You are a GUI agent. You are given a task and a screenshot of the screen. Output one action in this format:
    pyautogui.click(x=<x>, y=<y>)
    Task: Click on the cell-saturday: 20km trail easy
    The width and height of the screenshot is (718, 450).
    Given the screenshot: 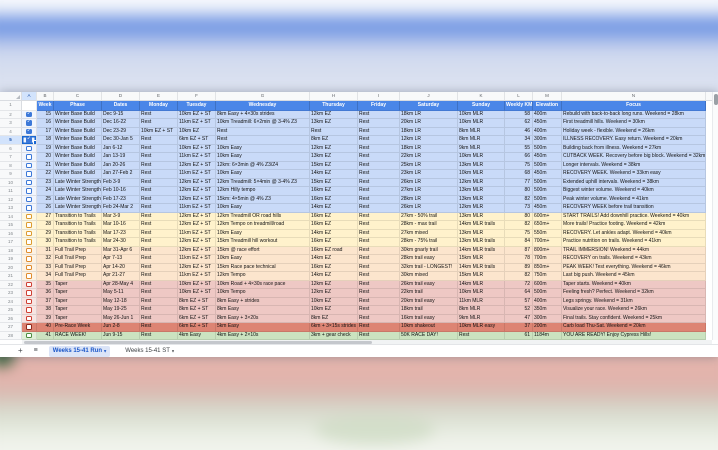 What is the action you would take?
    pyautogui.click(x=429, y=301)
    